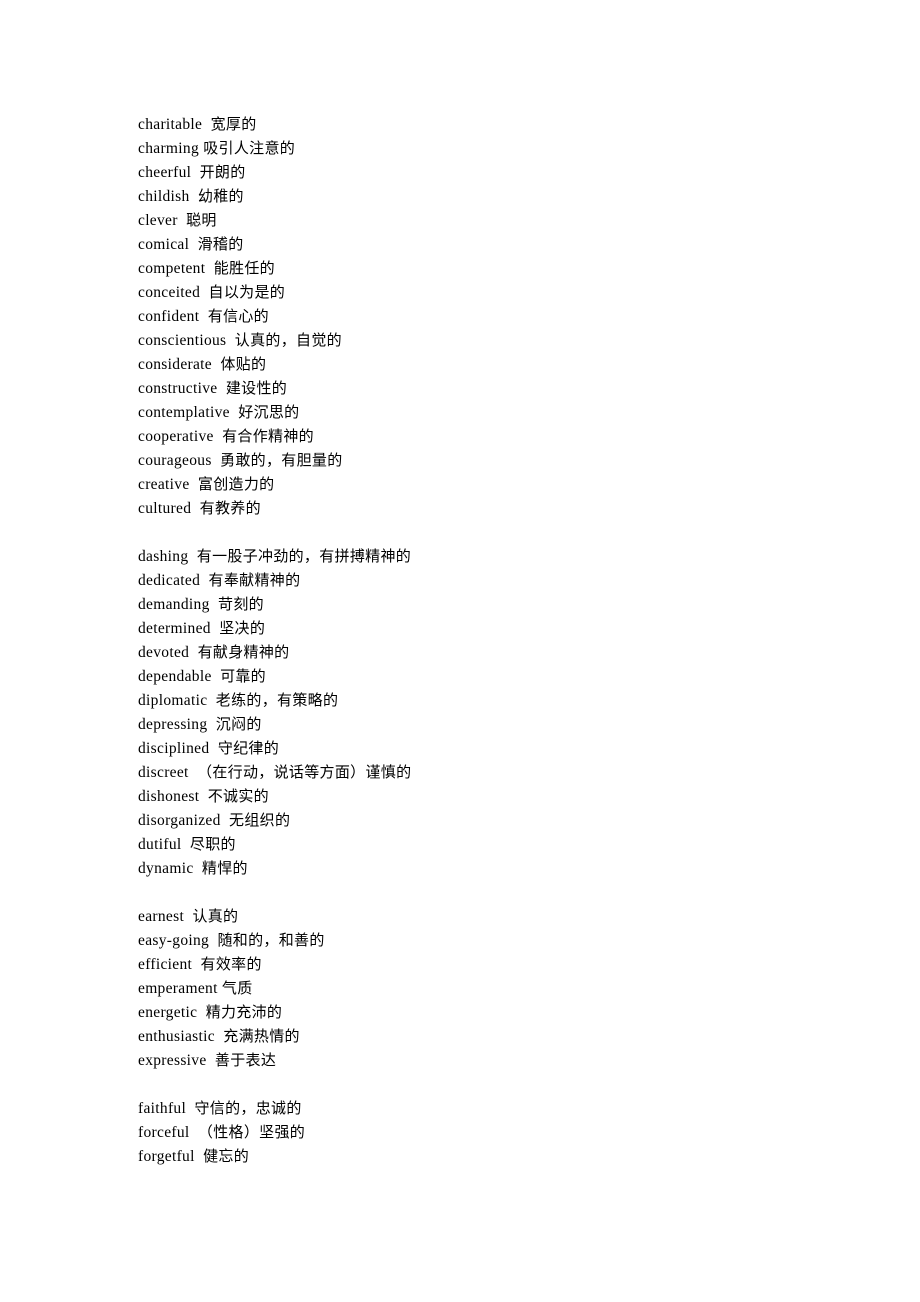 The image size is (920, 1302). Describe the element at coordinates (174, 604) in the screenshot. I see `entry-term: demanding` at that location.